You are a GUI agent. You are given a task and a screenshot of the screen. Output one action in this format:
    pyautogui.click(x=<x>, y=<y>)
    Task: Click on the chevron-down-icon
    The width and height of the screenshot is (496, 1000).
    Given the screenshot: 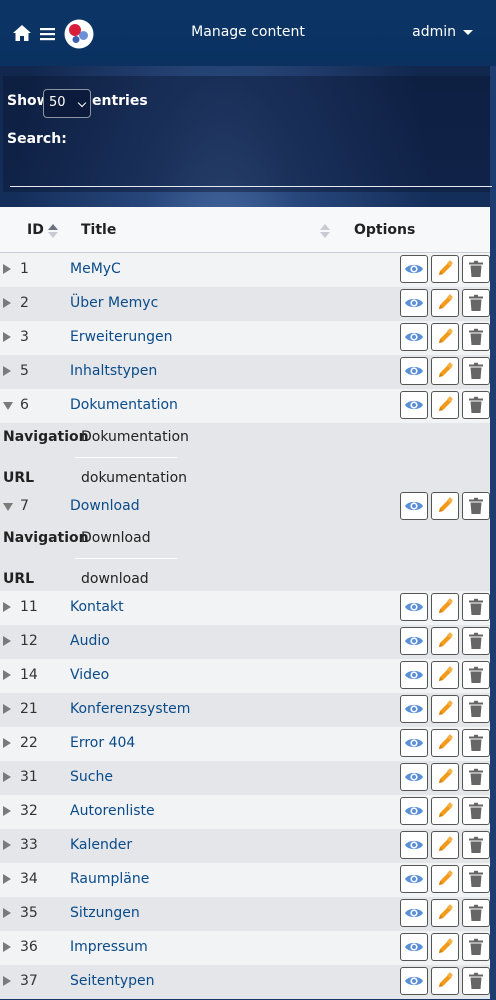 What is the action you would take?
    pyautogui.click(x=468, y=32)
    